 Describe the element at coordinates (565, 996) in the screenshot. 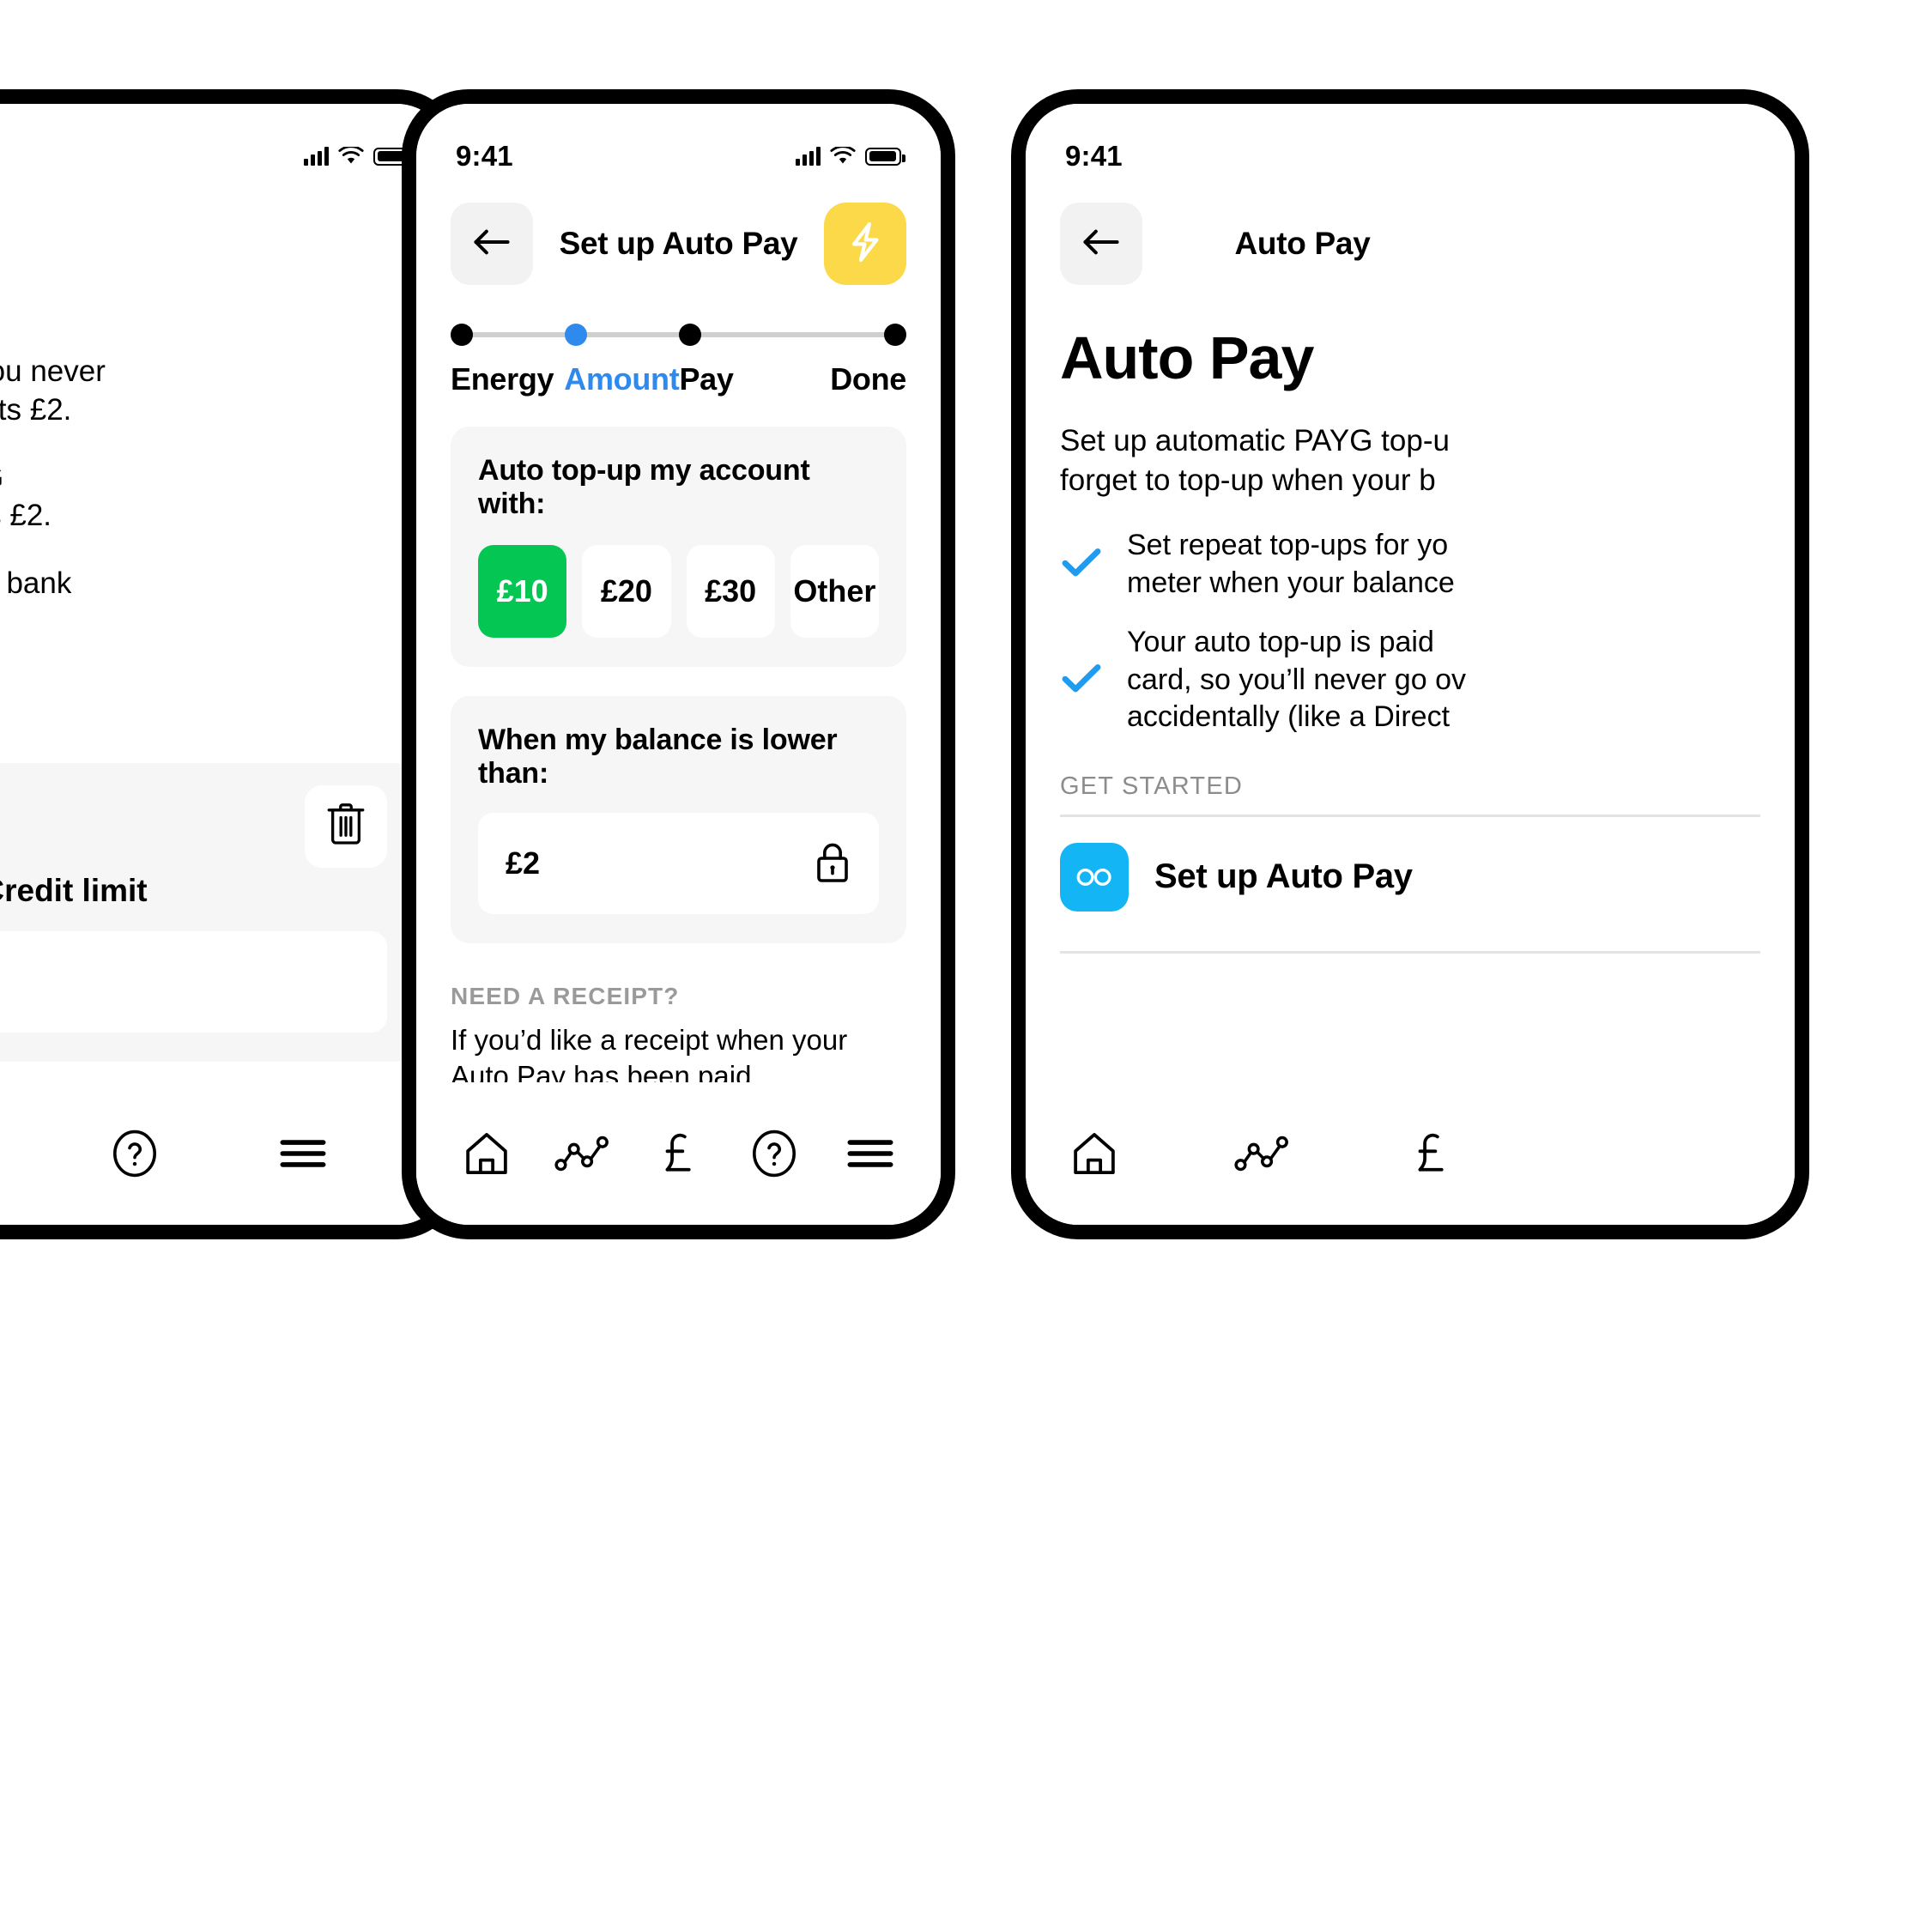

I see `receipt-kicker: NEED A RECEIPT?` at that location.